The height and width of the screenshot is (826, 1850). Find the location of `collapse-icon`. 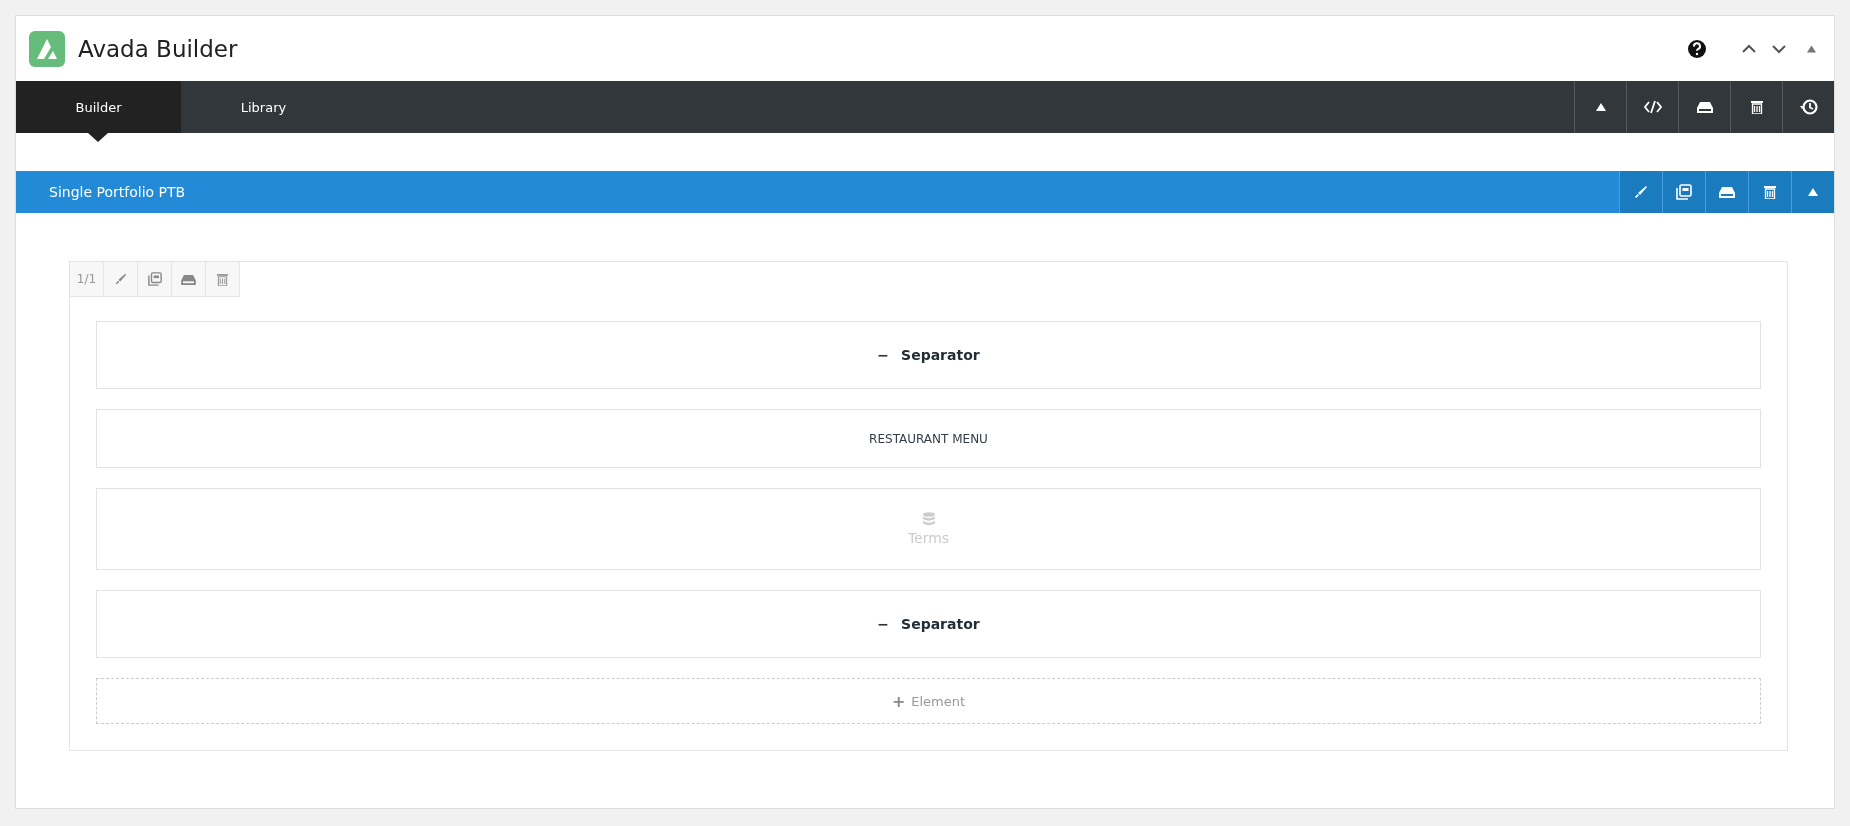

collapse-icon is located at coordinates (1811, 48).